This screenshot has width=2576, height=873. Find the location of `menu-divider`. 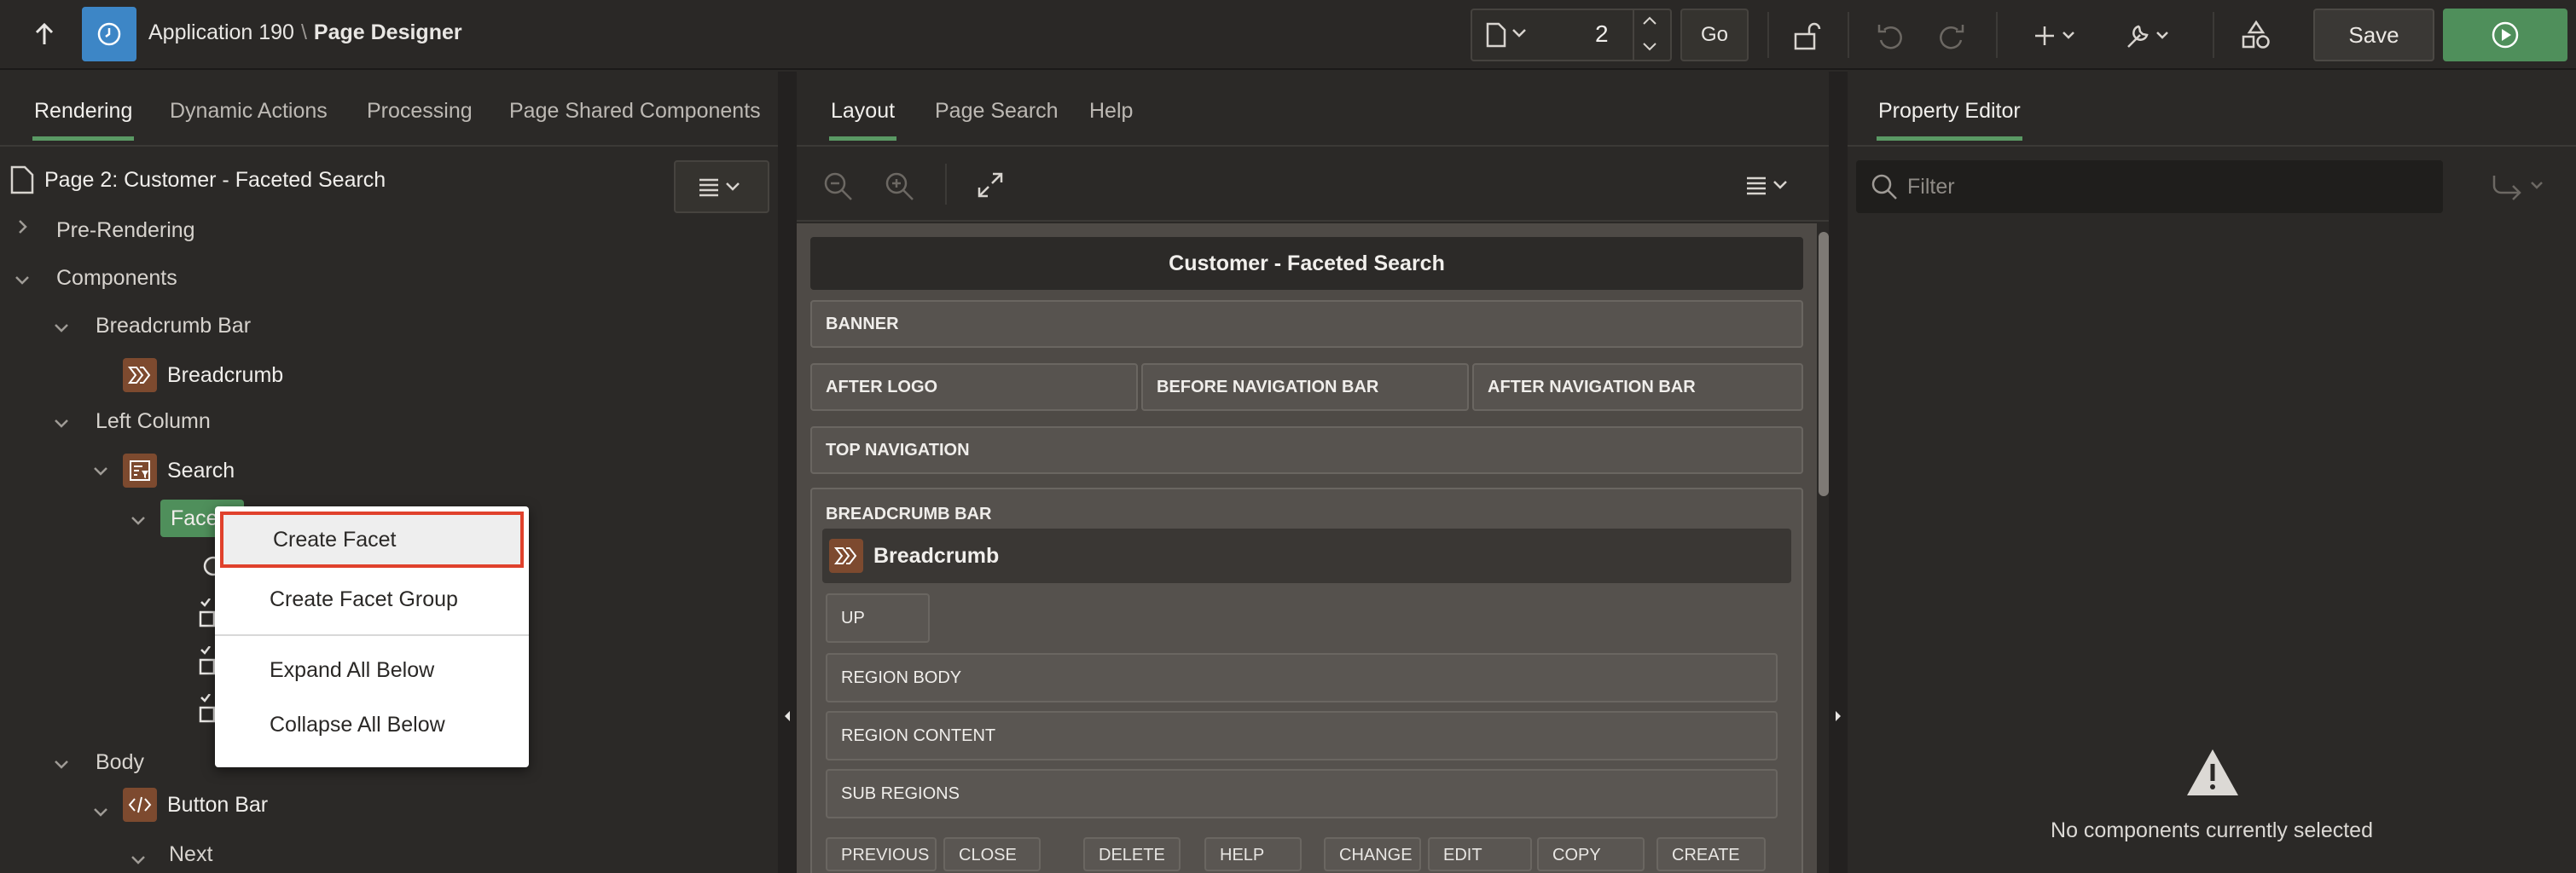

menu-divider is located at coordinates (372, 635).